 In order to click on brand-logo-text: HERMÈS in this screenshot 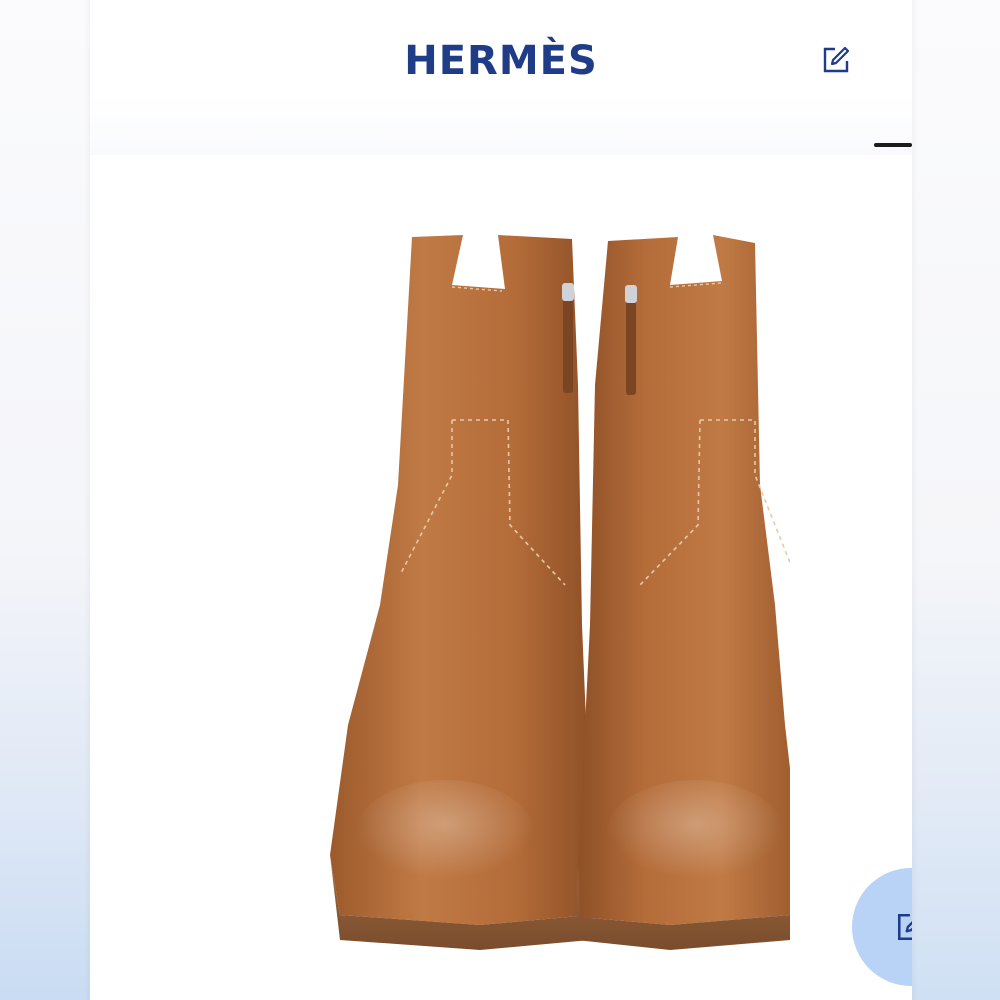, I will do `click(501, 61)`.